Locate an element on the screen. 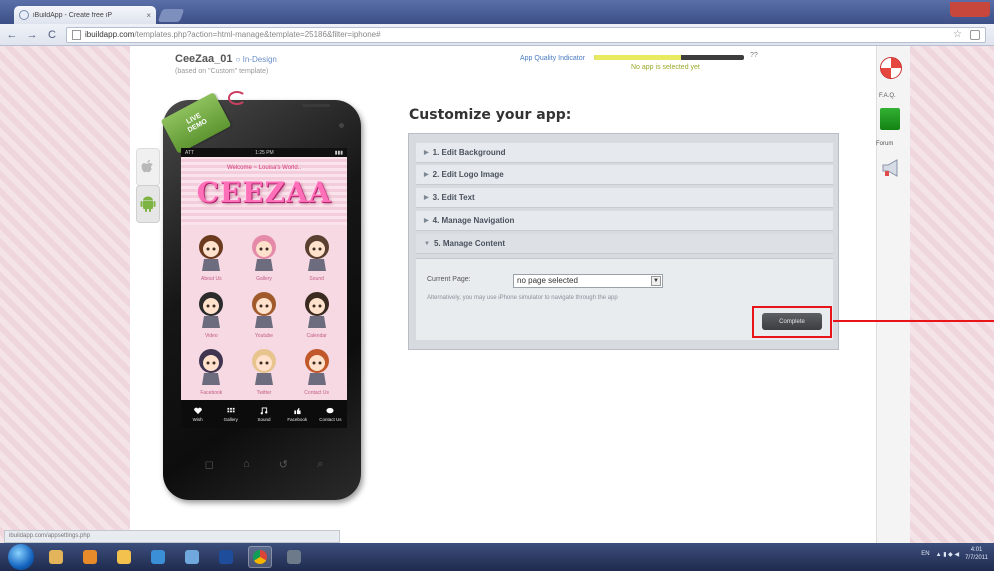  accordion-section-1: ▶ 1. Edit Background is located at coordinates (624, 153).